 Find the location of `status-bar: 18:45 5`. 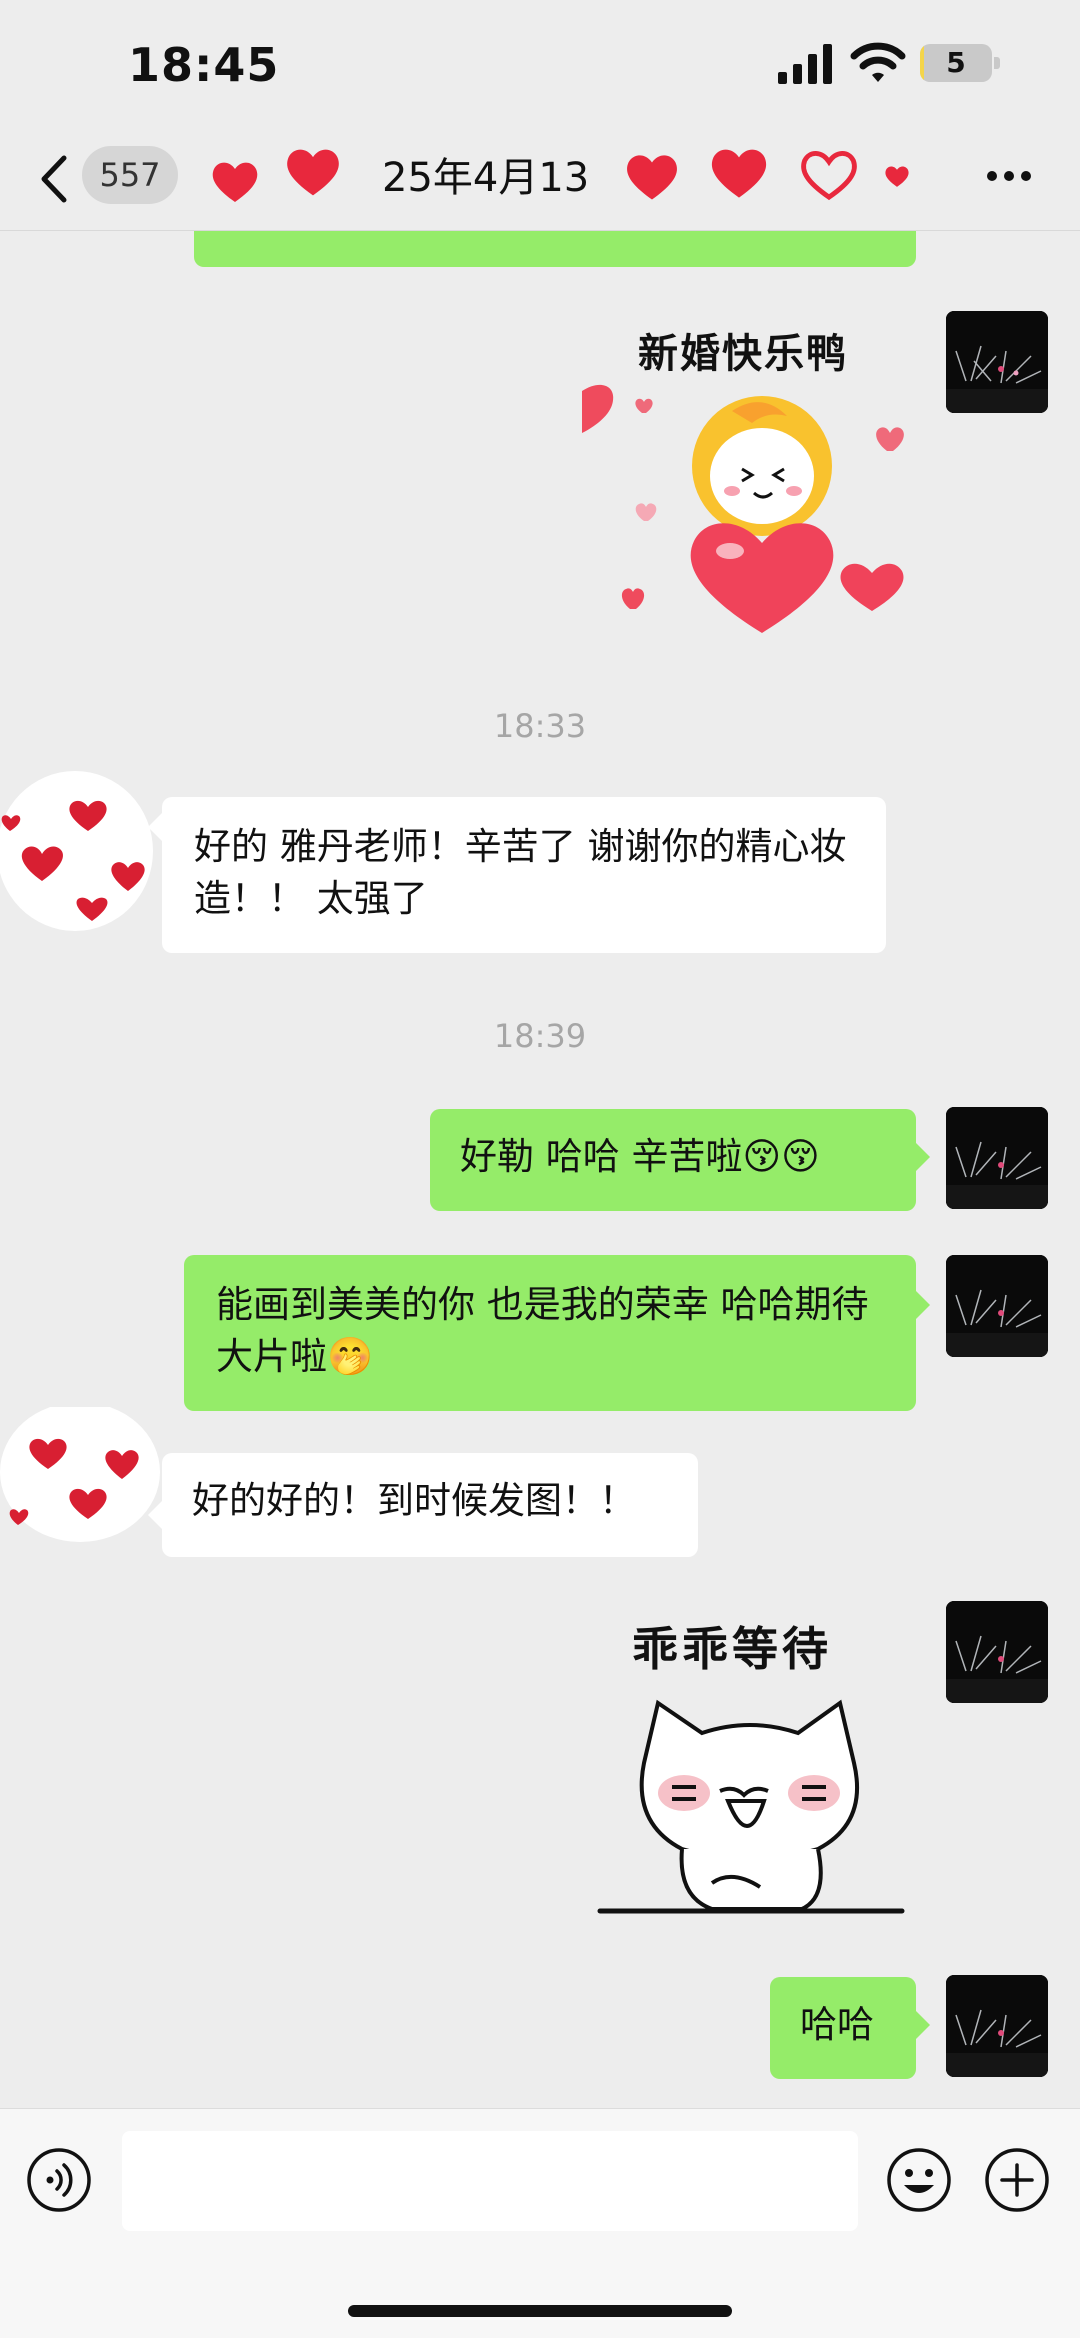

status-bar: 18:45 5 is located at coordinates (540, 65).